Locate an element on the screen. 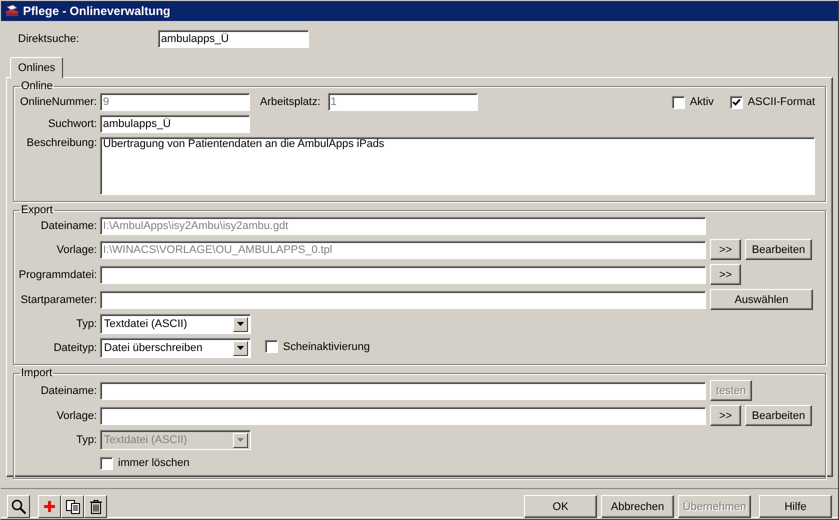  search-field: ambulapps_Ü is located at coordinates (233, 39).